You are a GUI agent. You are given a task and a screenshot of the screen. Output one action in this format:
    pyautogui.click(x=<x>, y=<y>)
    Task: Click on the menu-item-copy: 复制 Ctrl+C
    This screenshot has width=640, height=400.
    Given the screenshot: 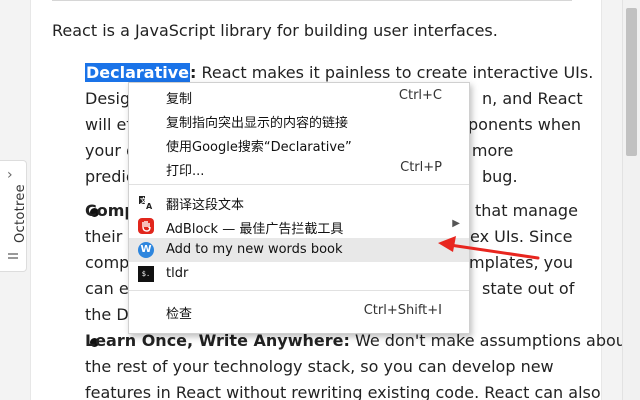 What is the action you would take?
    pyautogui.click(x=299, y=96)
    